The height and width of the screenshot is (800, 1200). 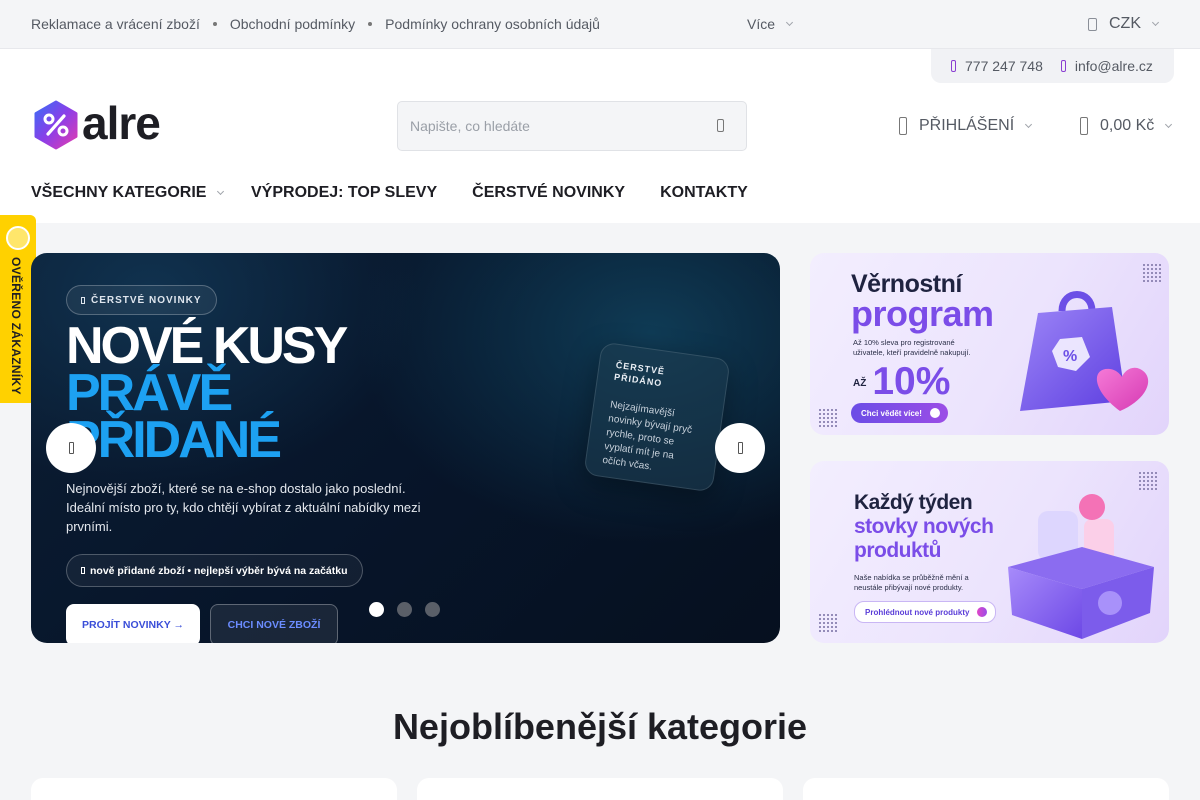 I want to click on hero-title-line3: PŘIDANÉ, so click(x=174, y=440).